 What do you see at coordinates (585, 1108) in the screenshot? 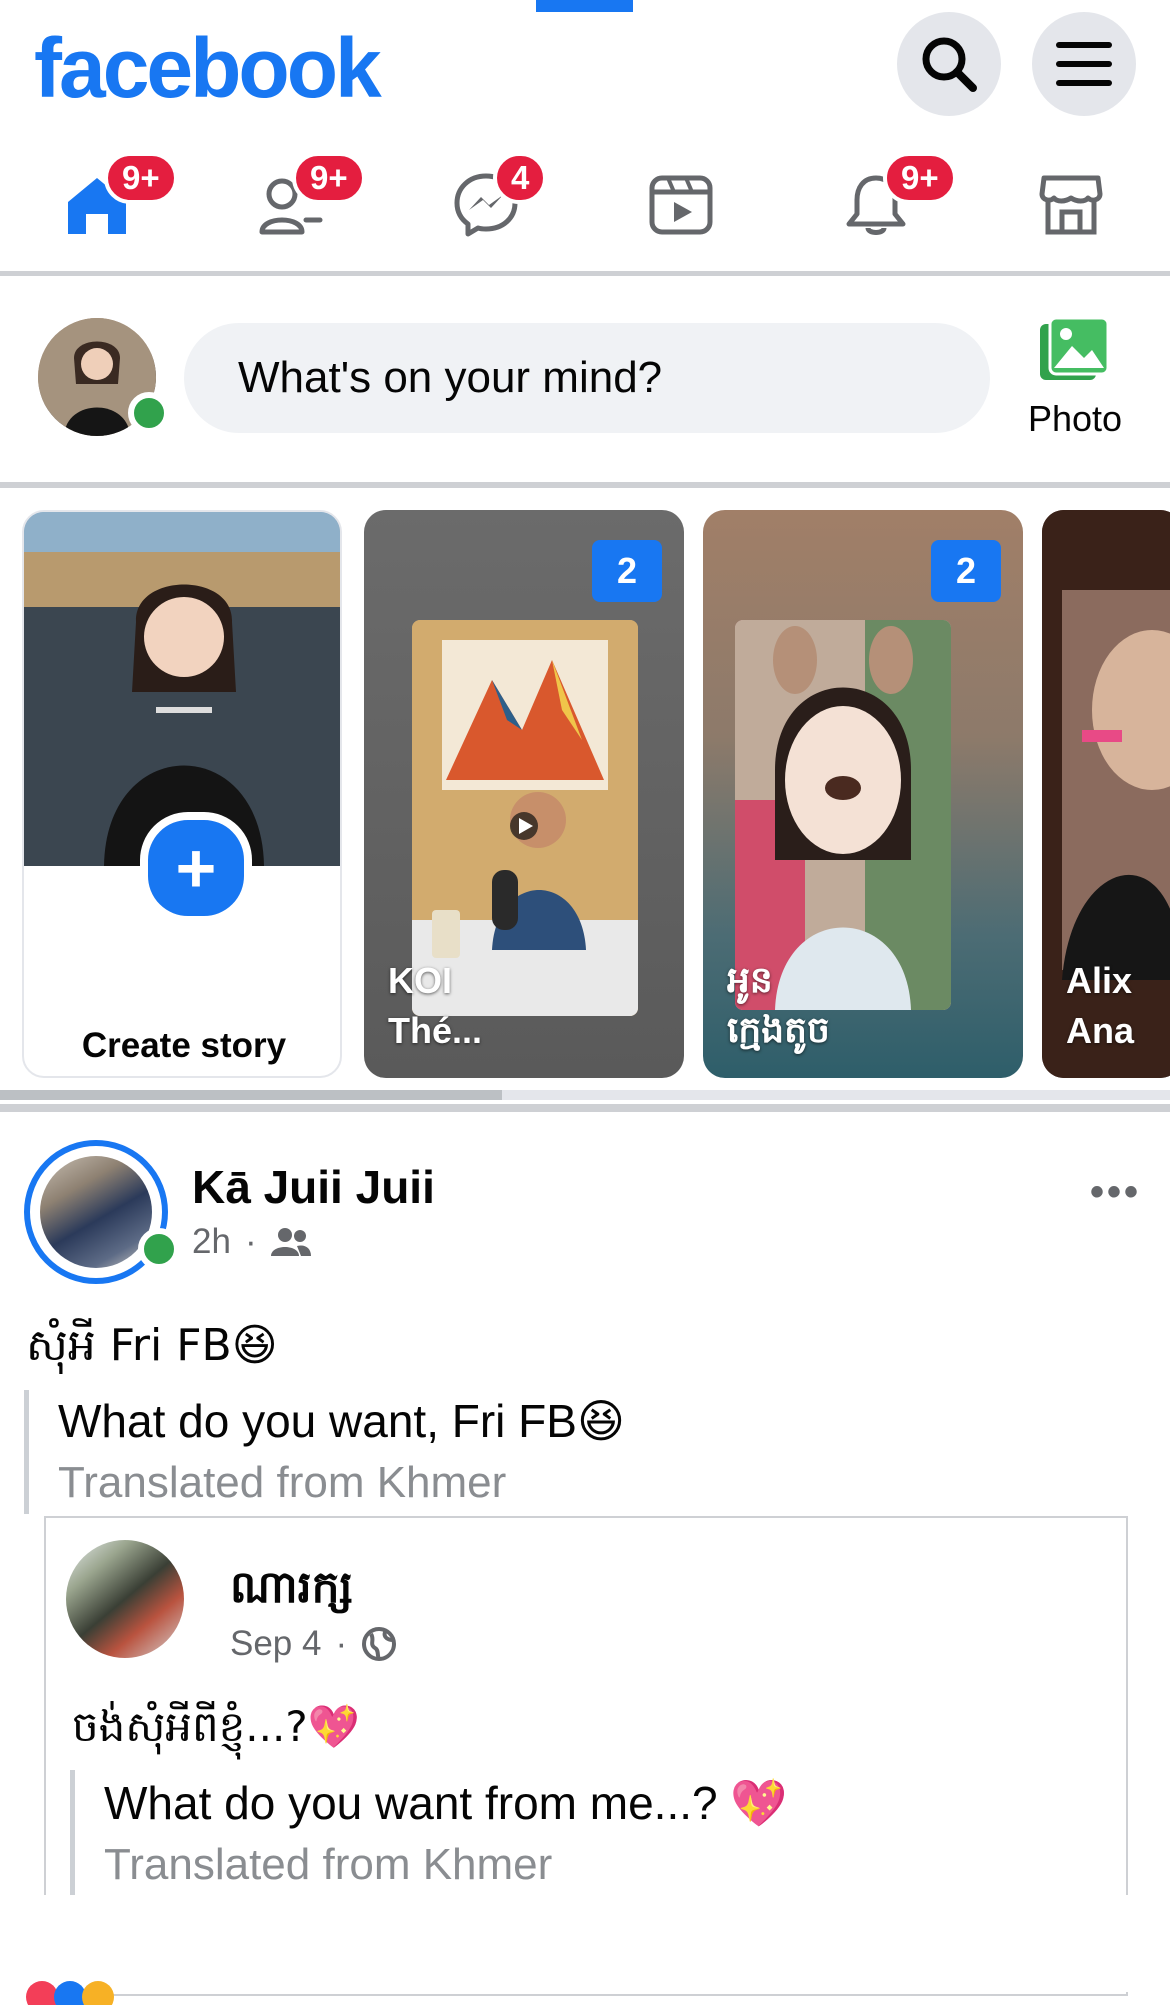
I see `stories-divider` at bounding box center [585, 1108].